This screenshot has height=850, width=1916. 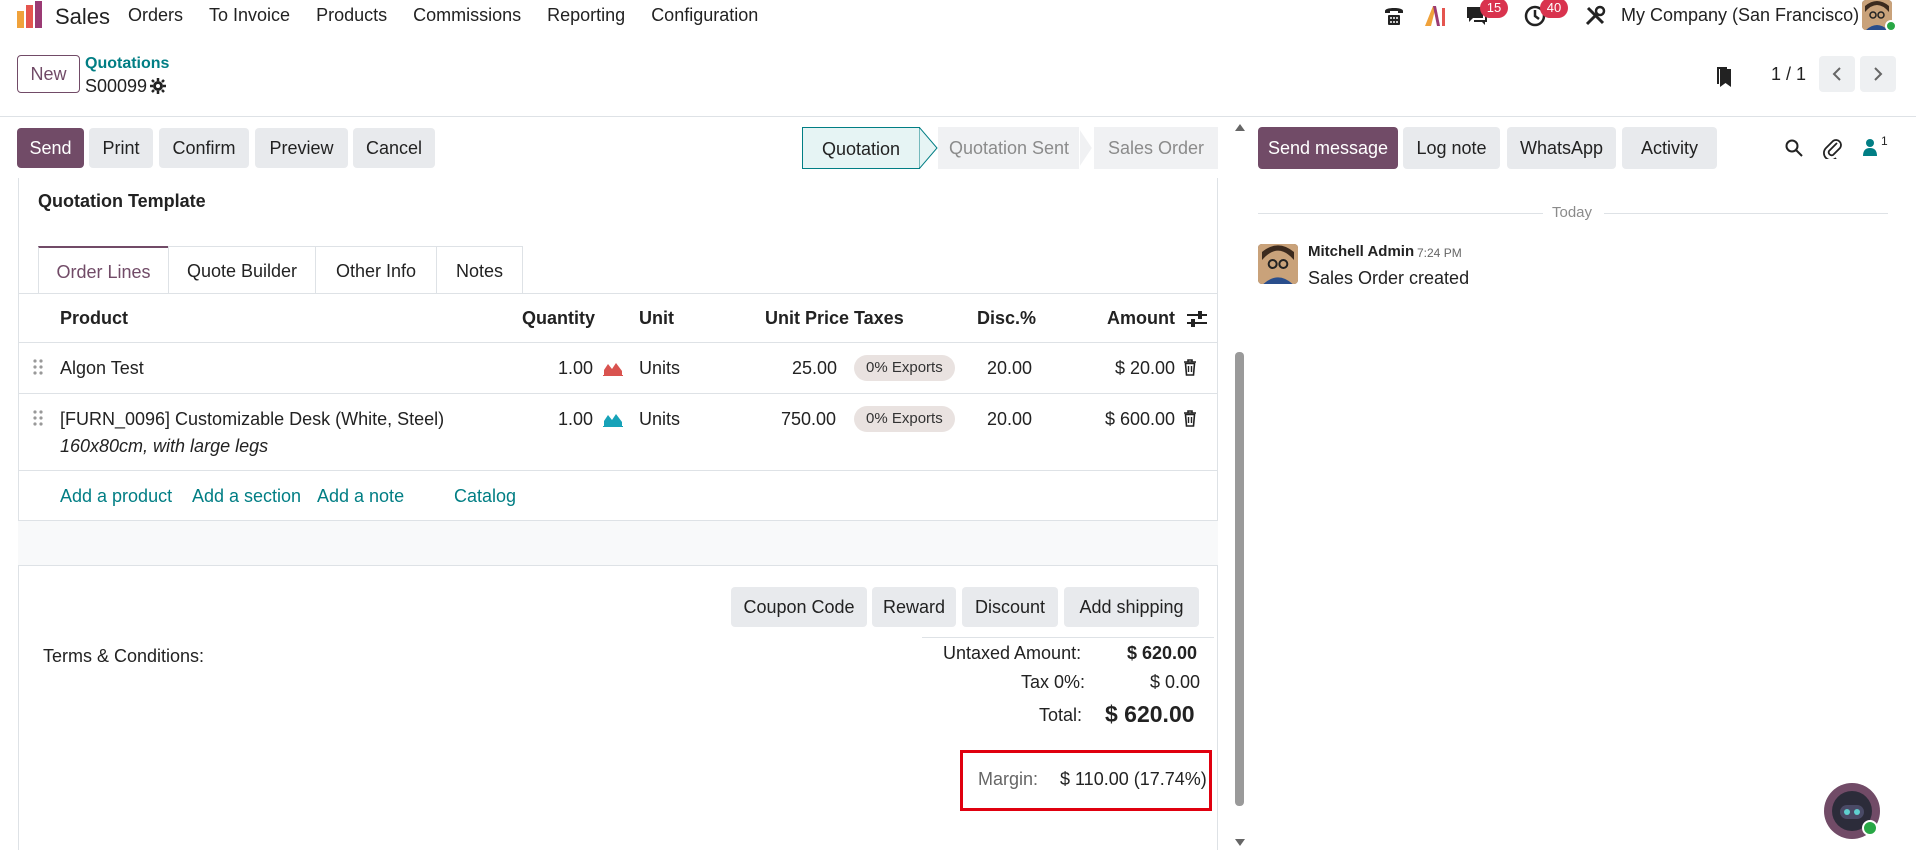 I want to click on cancel-button: Cancel, so click(x=394, y=148).